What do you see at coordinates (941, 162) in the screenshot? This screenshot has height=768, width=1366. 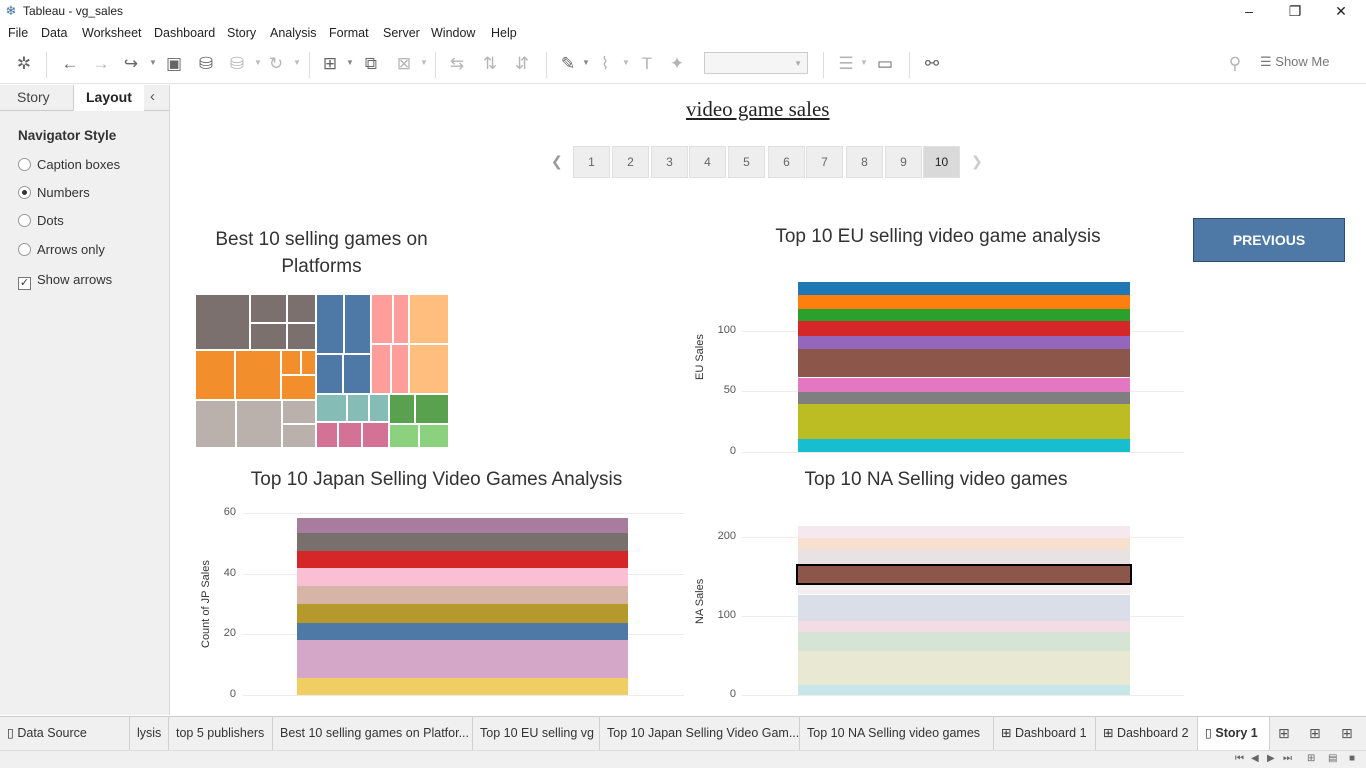 I see `story-point-10: 10` at bounding box center [941, 162].